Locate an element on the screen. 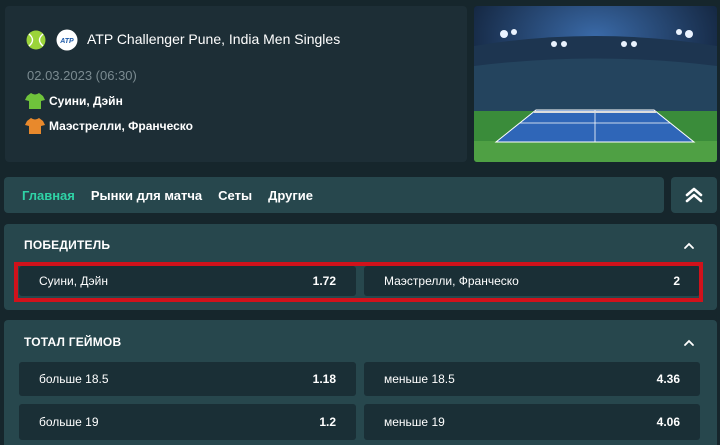 This screenshot has height=445, width=720. collapse-all-button is located at coordinates (694, 195).